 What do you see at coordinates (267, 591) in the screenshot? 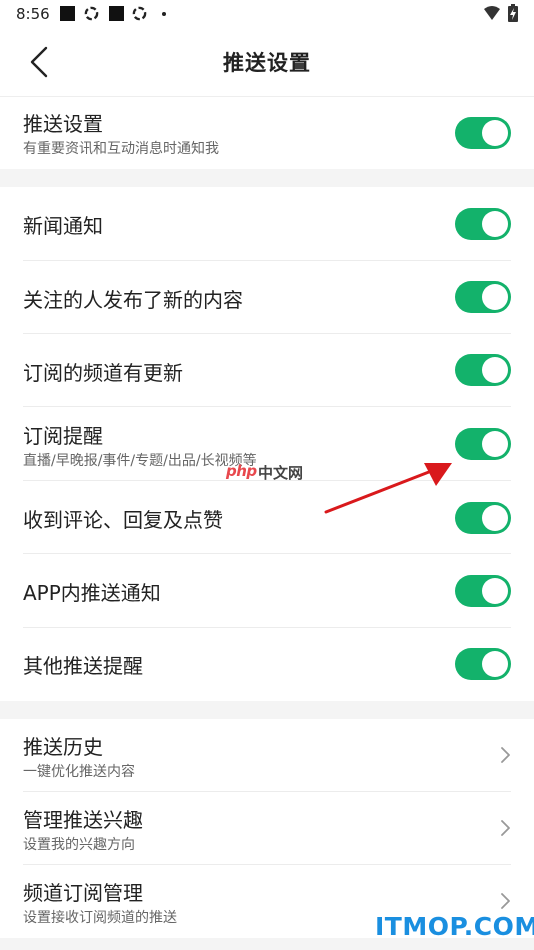
I see `toggle-row-in-app: APP内推送通知` at bounding box center [267, 591].